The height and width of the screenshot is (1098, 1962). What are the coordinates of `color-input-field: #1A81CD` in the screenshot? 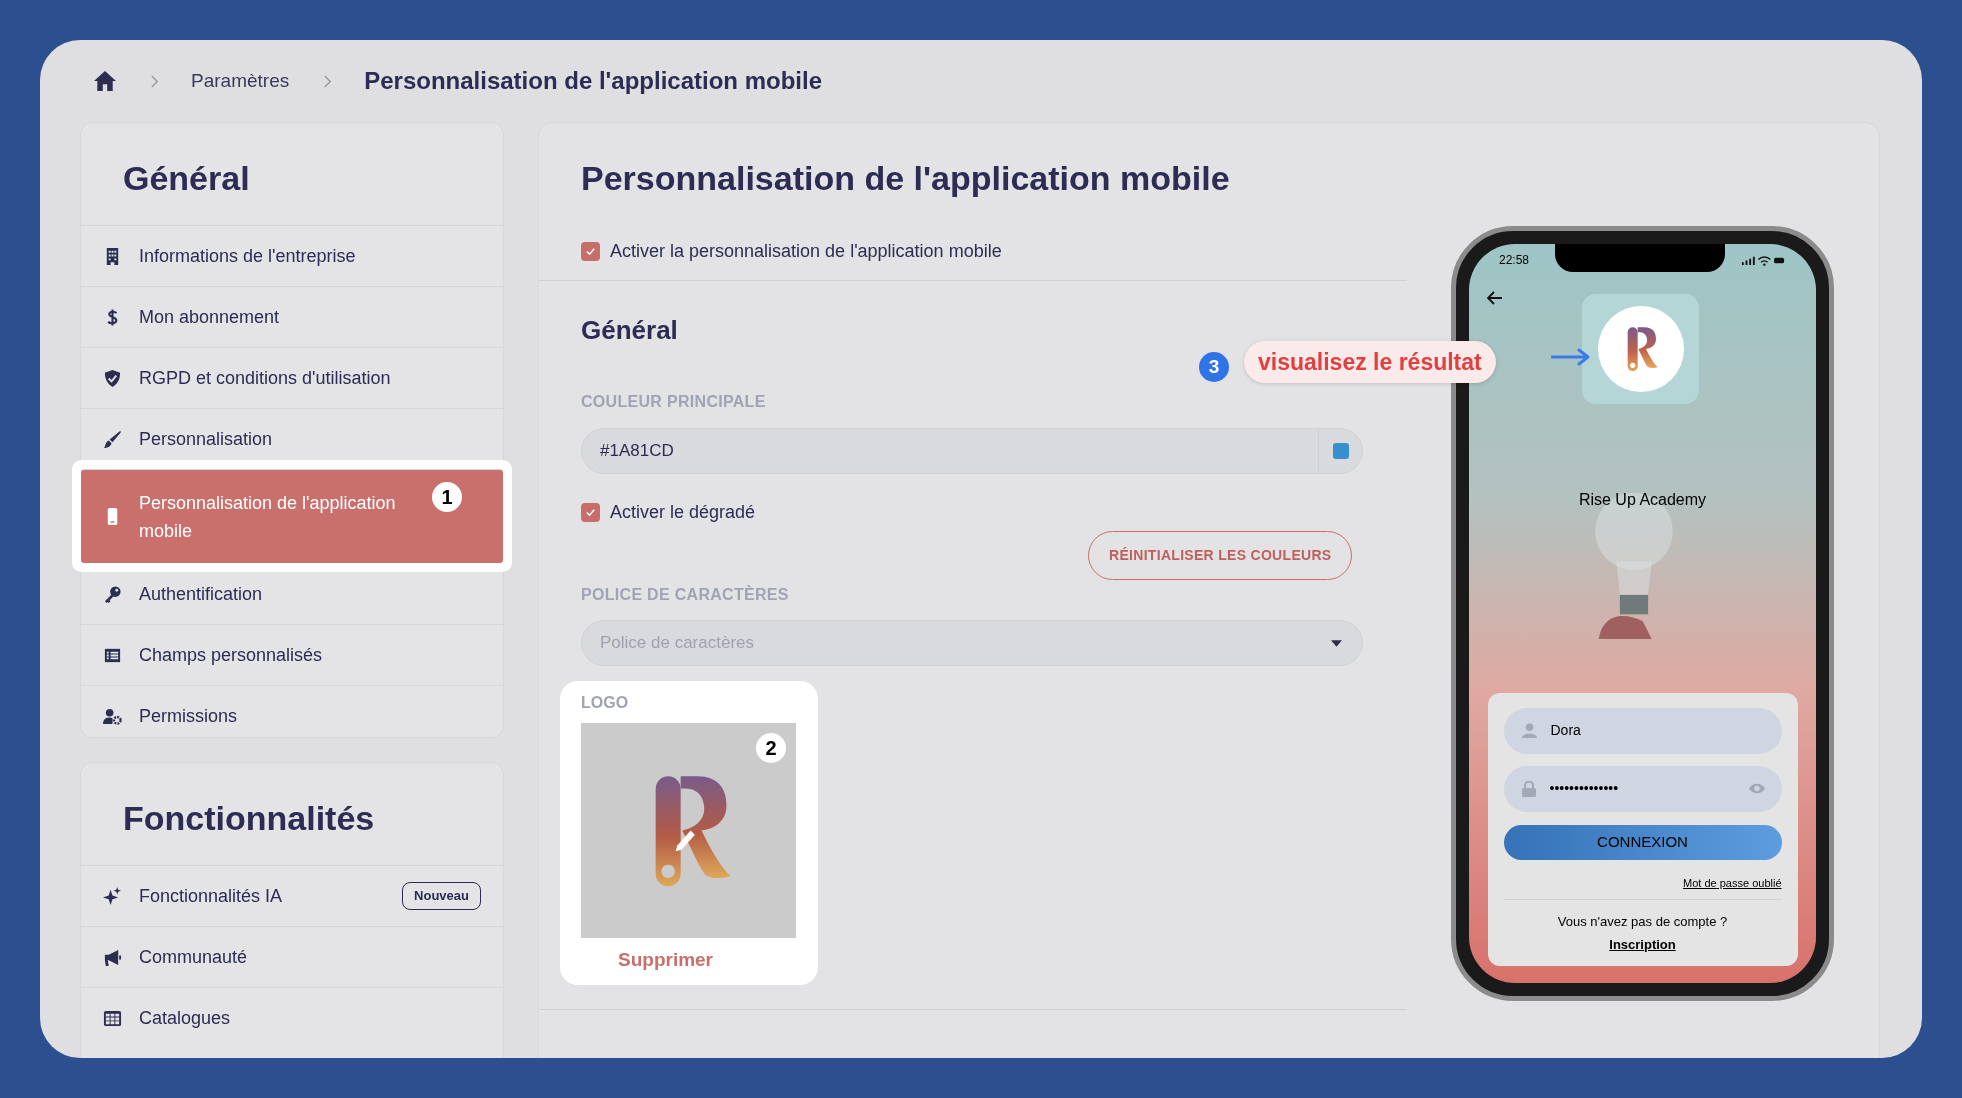 It's located at (972, 451).